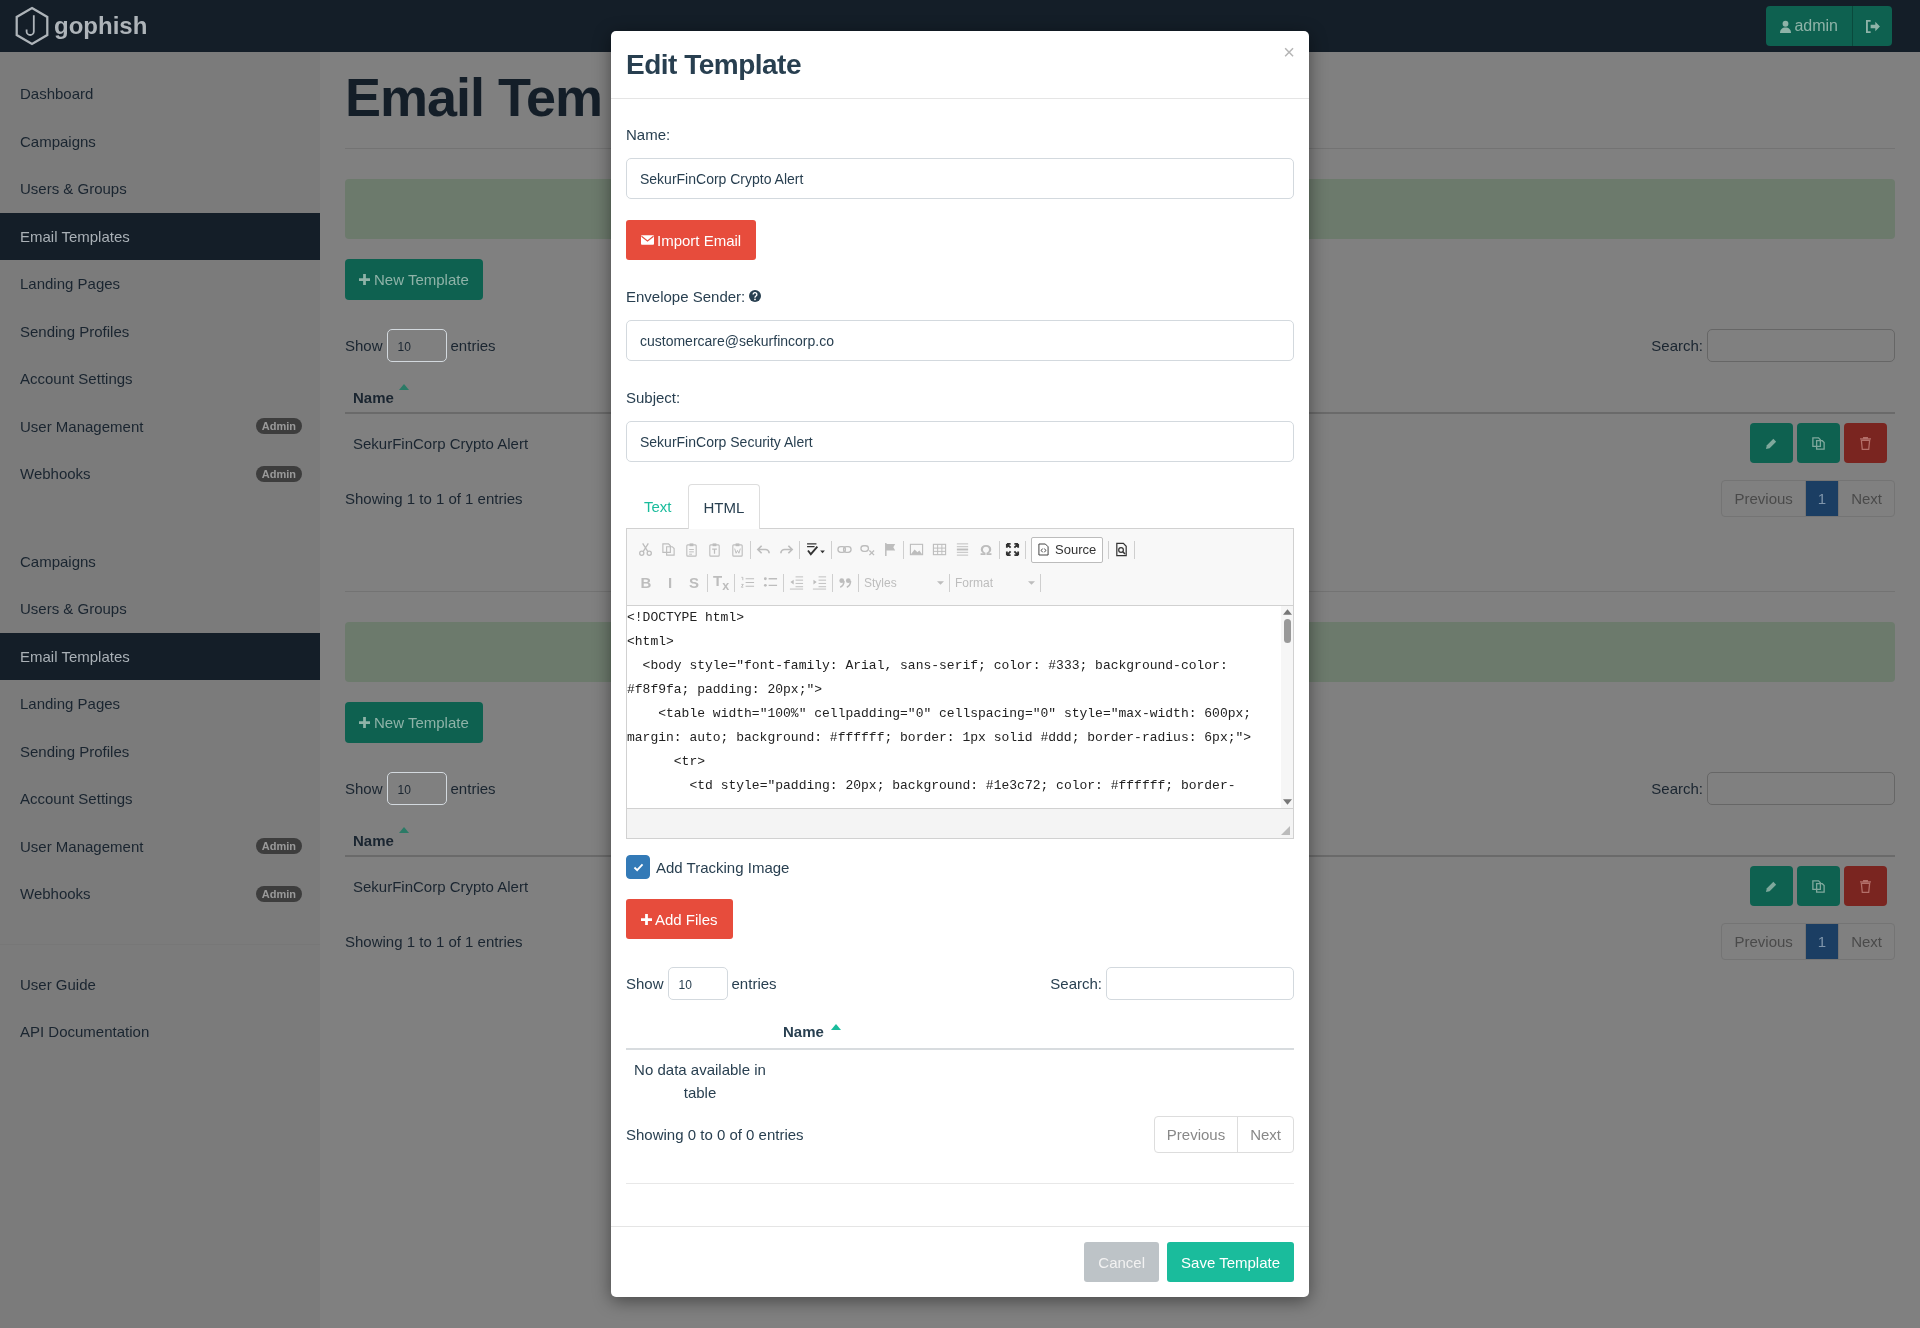 Image resolution: width=1920 pixels, height=1328 pixels. What do you see at coordinates (32, 26) in the screenshot?
I see `hexagon-hook-icon` at bounding box center [32, 26].